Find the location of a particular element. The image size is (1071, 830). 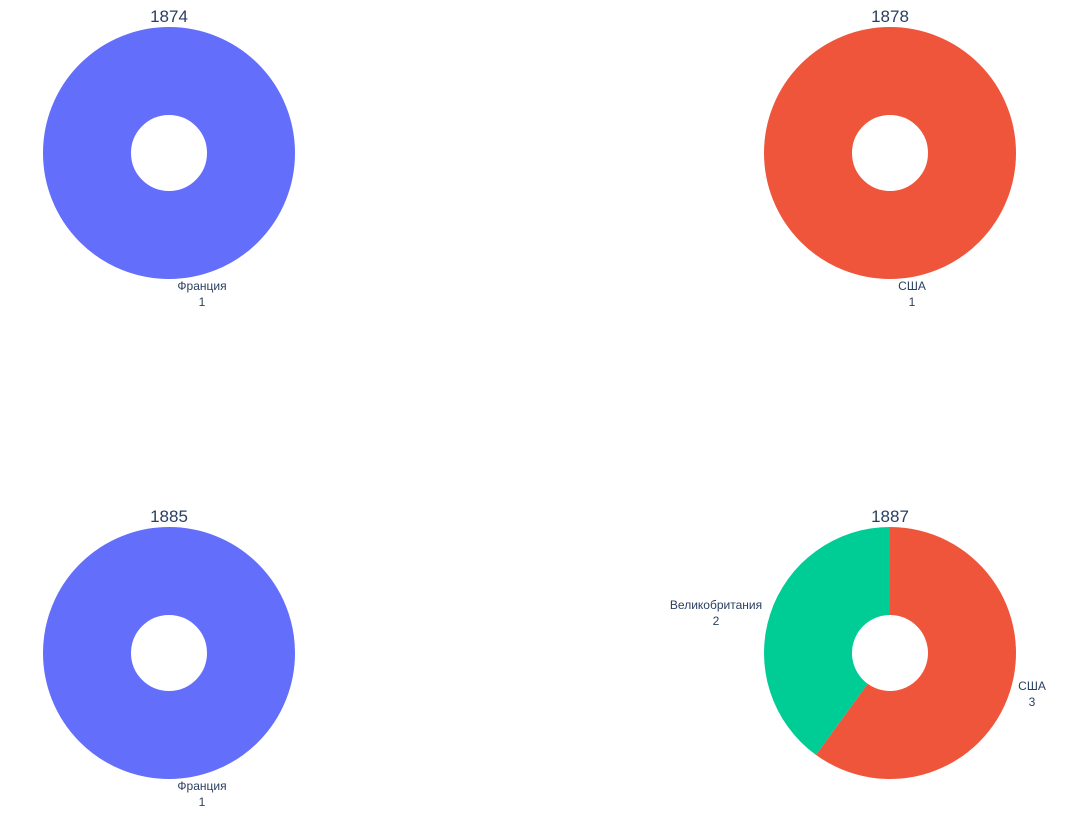

slice-label-name: Великобритания is located at coordinates (716, 605).